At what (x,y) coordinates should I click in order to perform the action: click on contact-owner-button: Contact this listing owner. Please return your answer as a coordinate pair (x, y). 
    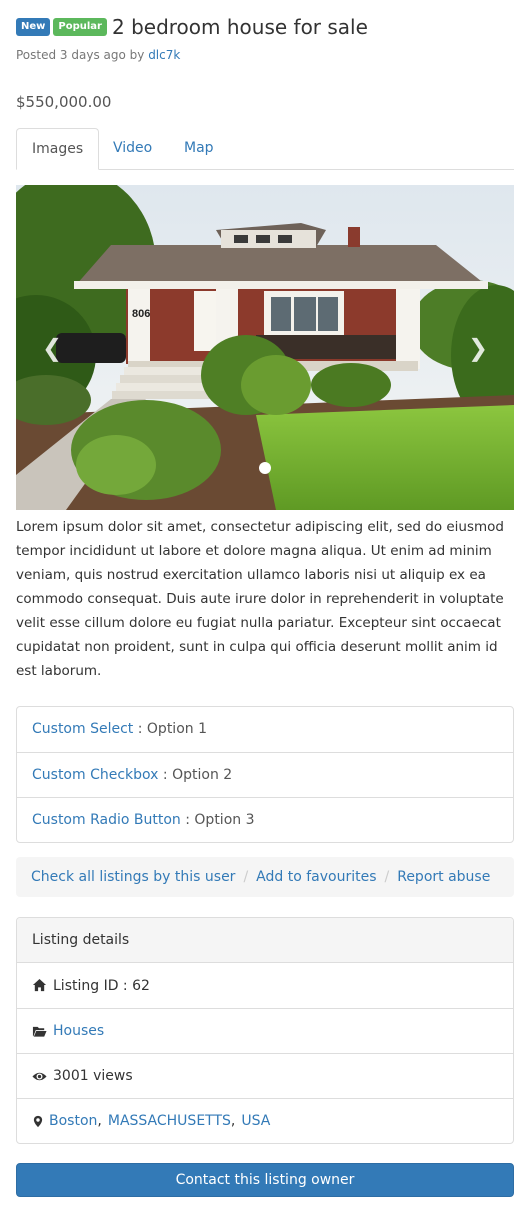
    Looking at the image, I should click on (265, 1180).